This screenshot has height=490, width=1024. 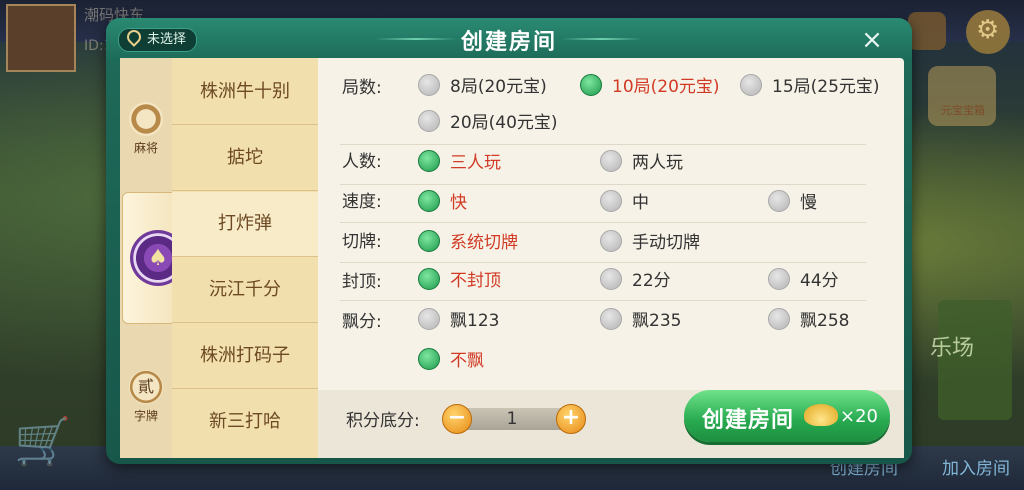 I want to click on players-option: 两人玩, so click(x=641, y=162).